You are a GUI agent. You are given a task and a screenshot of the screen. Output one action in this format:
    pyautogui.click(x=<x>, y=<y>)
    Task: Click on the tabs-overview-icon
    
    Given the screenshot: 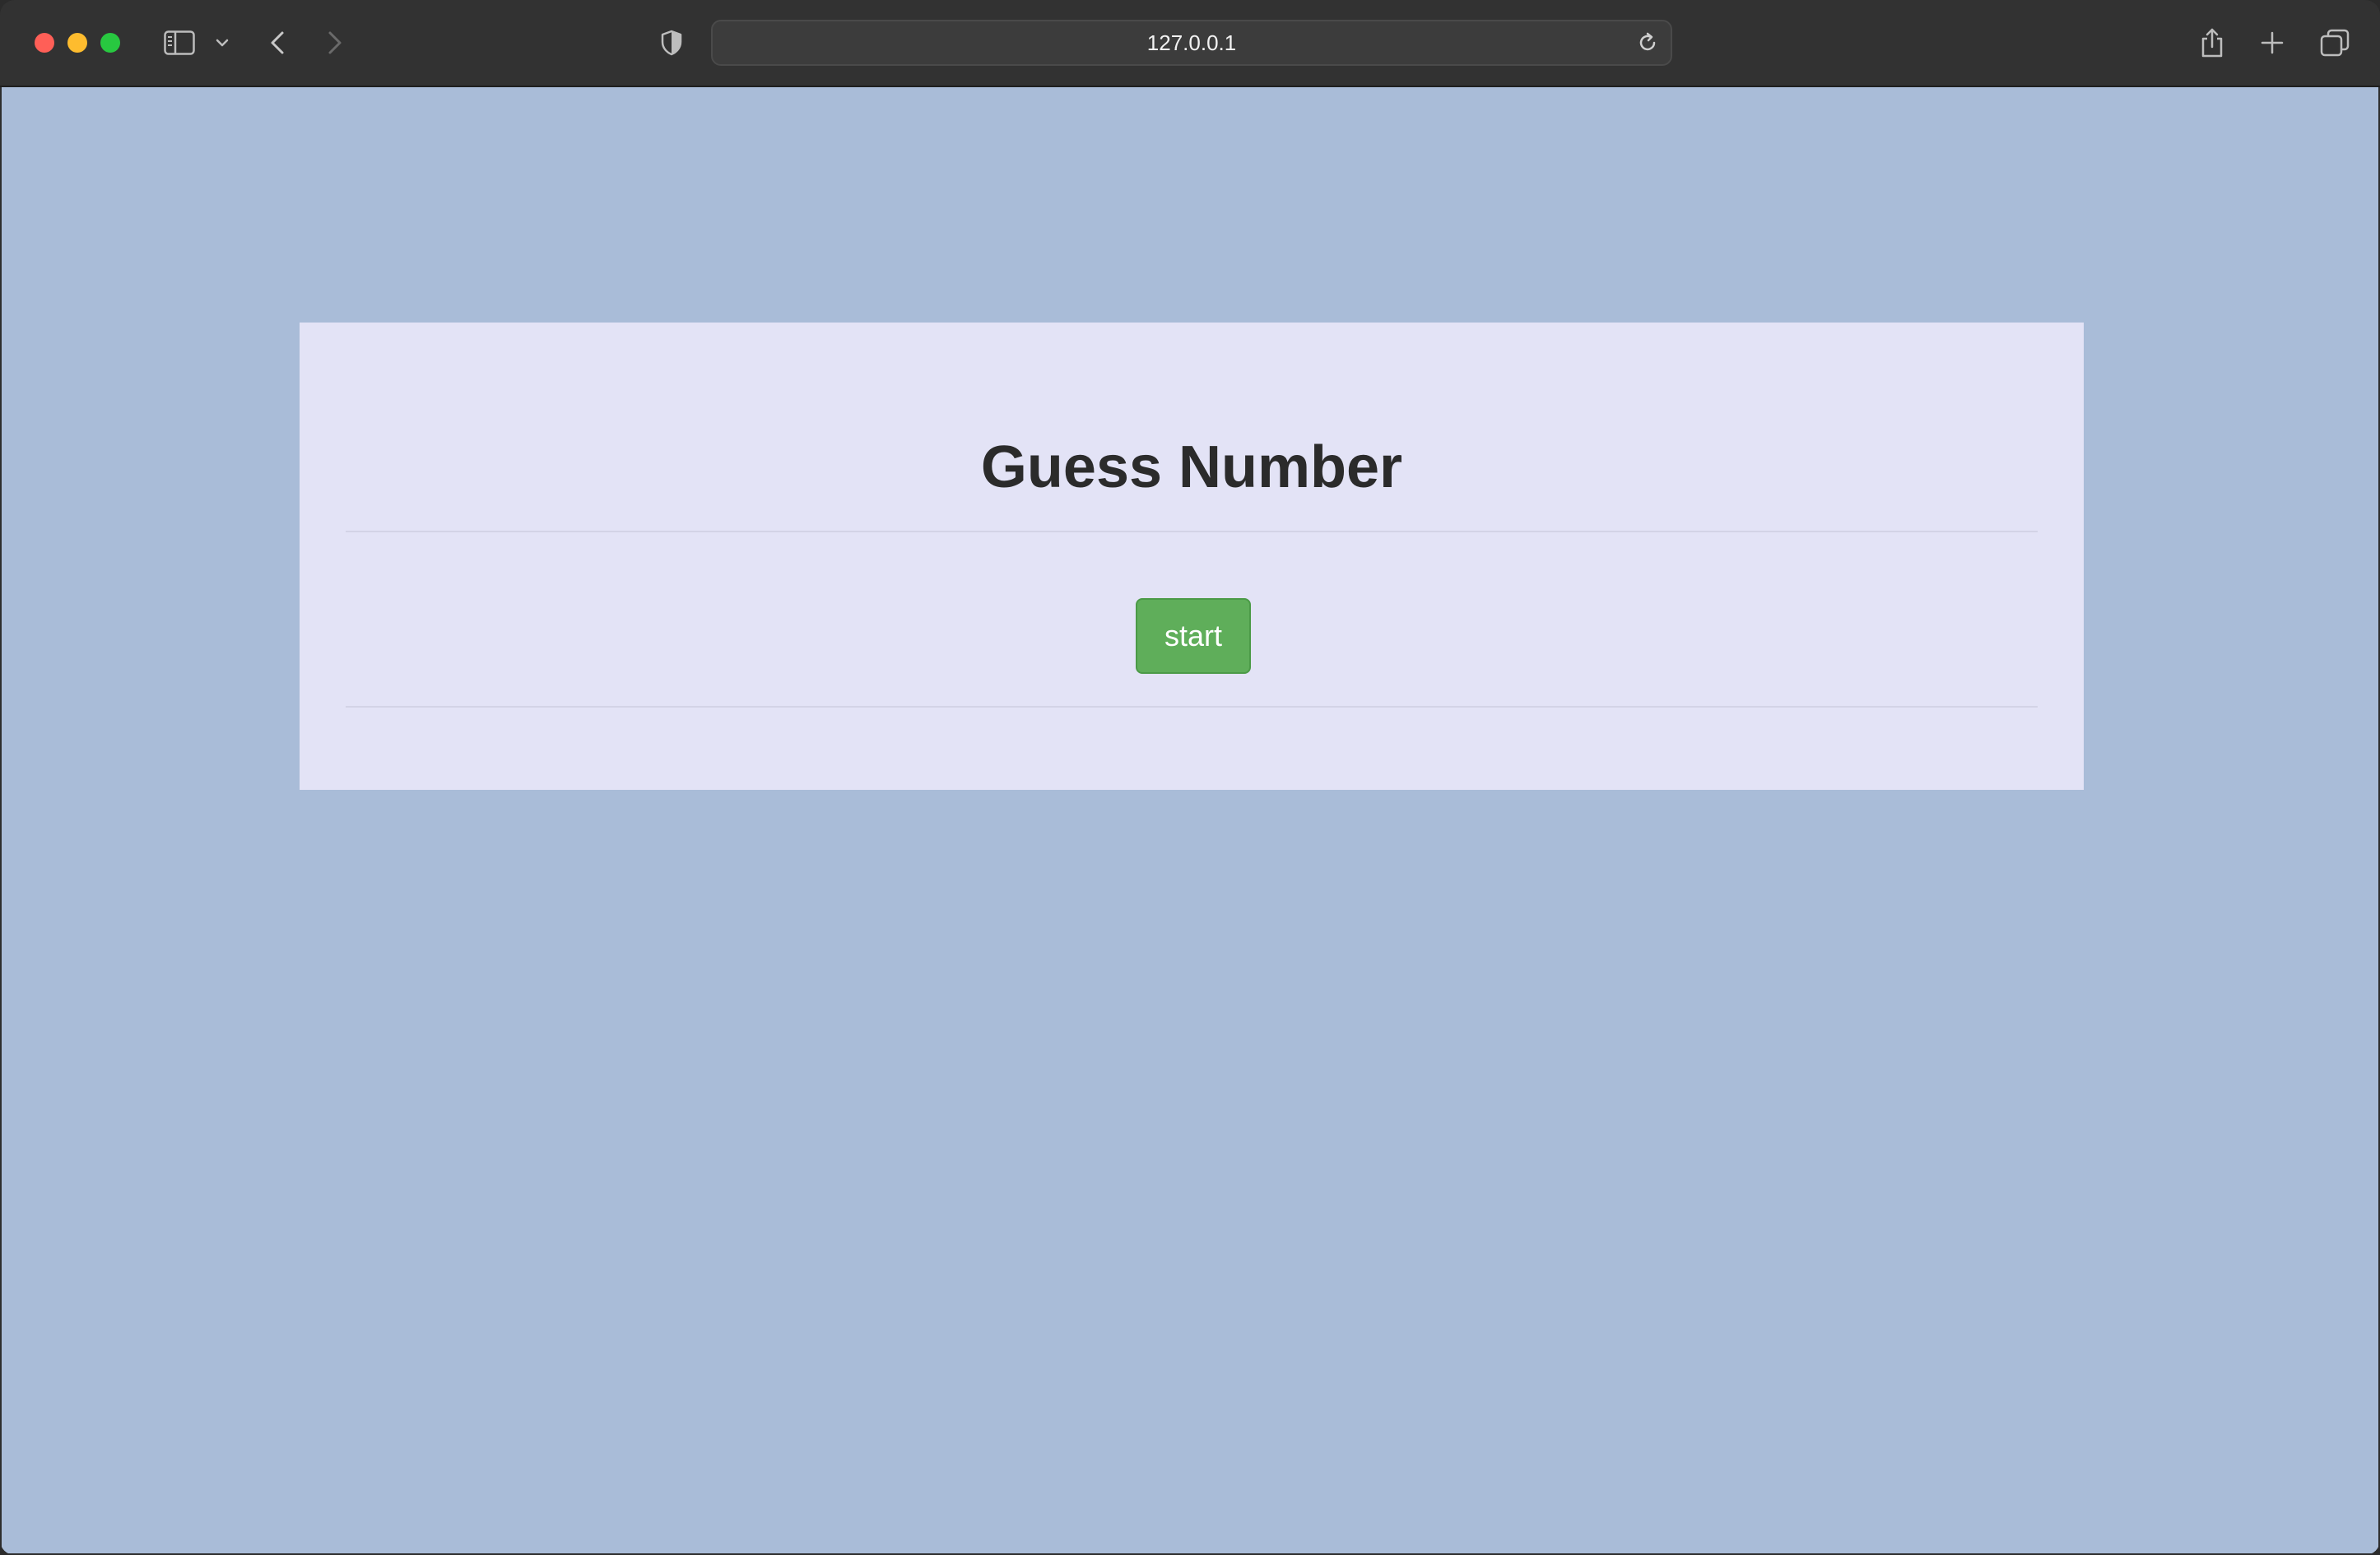 What is the action you would take?
    pyautogui.click(x=2334, y=42)
    